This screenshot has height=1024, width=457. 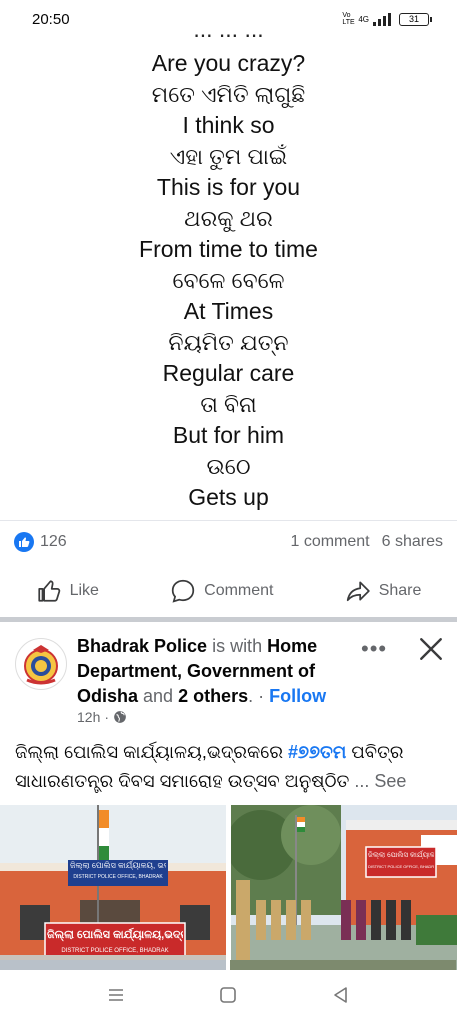 I want to click on post-text-line: But for him, so click(x=228, y=435).